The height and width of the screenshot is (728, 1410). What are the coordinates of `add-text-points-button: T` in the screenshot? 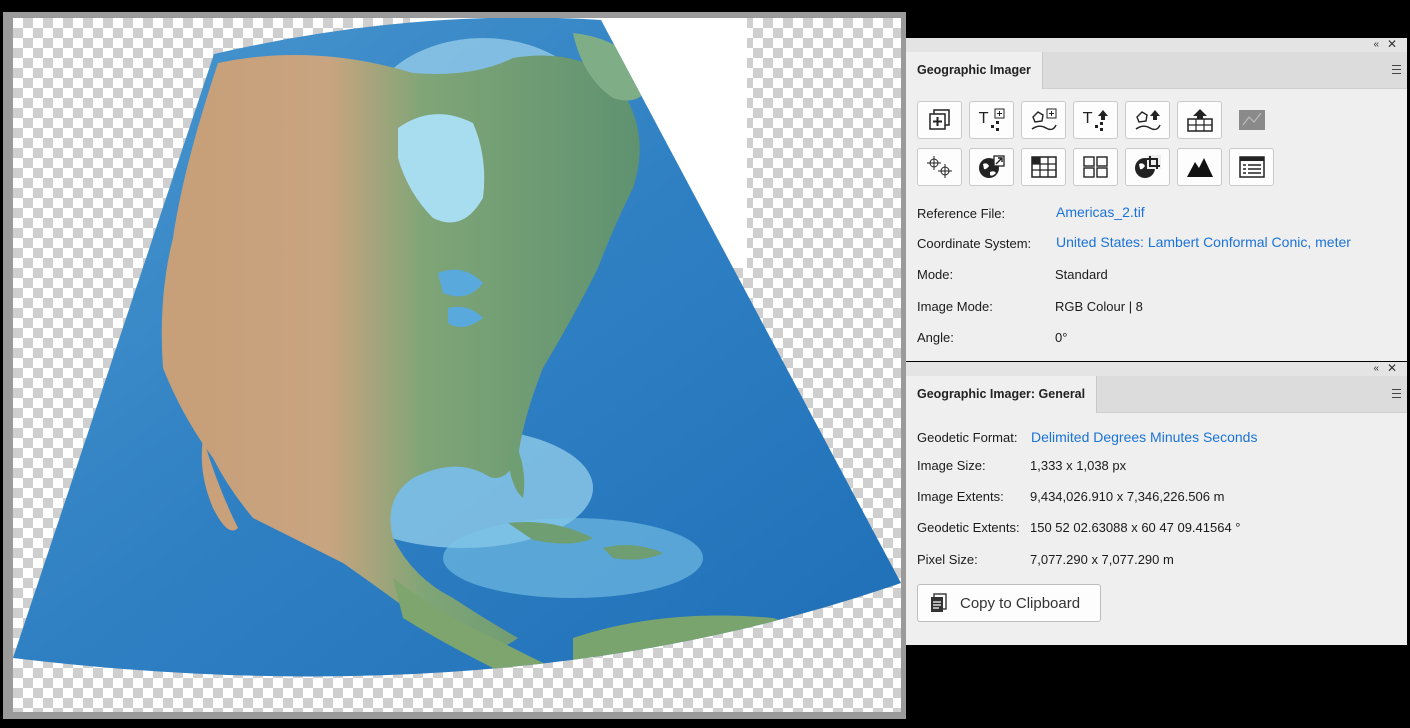 It's located at (991, 120).